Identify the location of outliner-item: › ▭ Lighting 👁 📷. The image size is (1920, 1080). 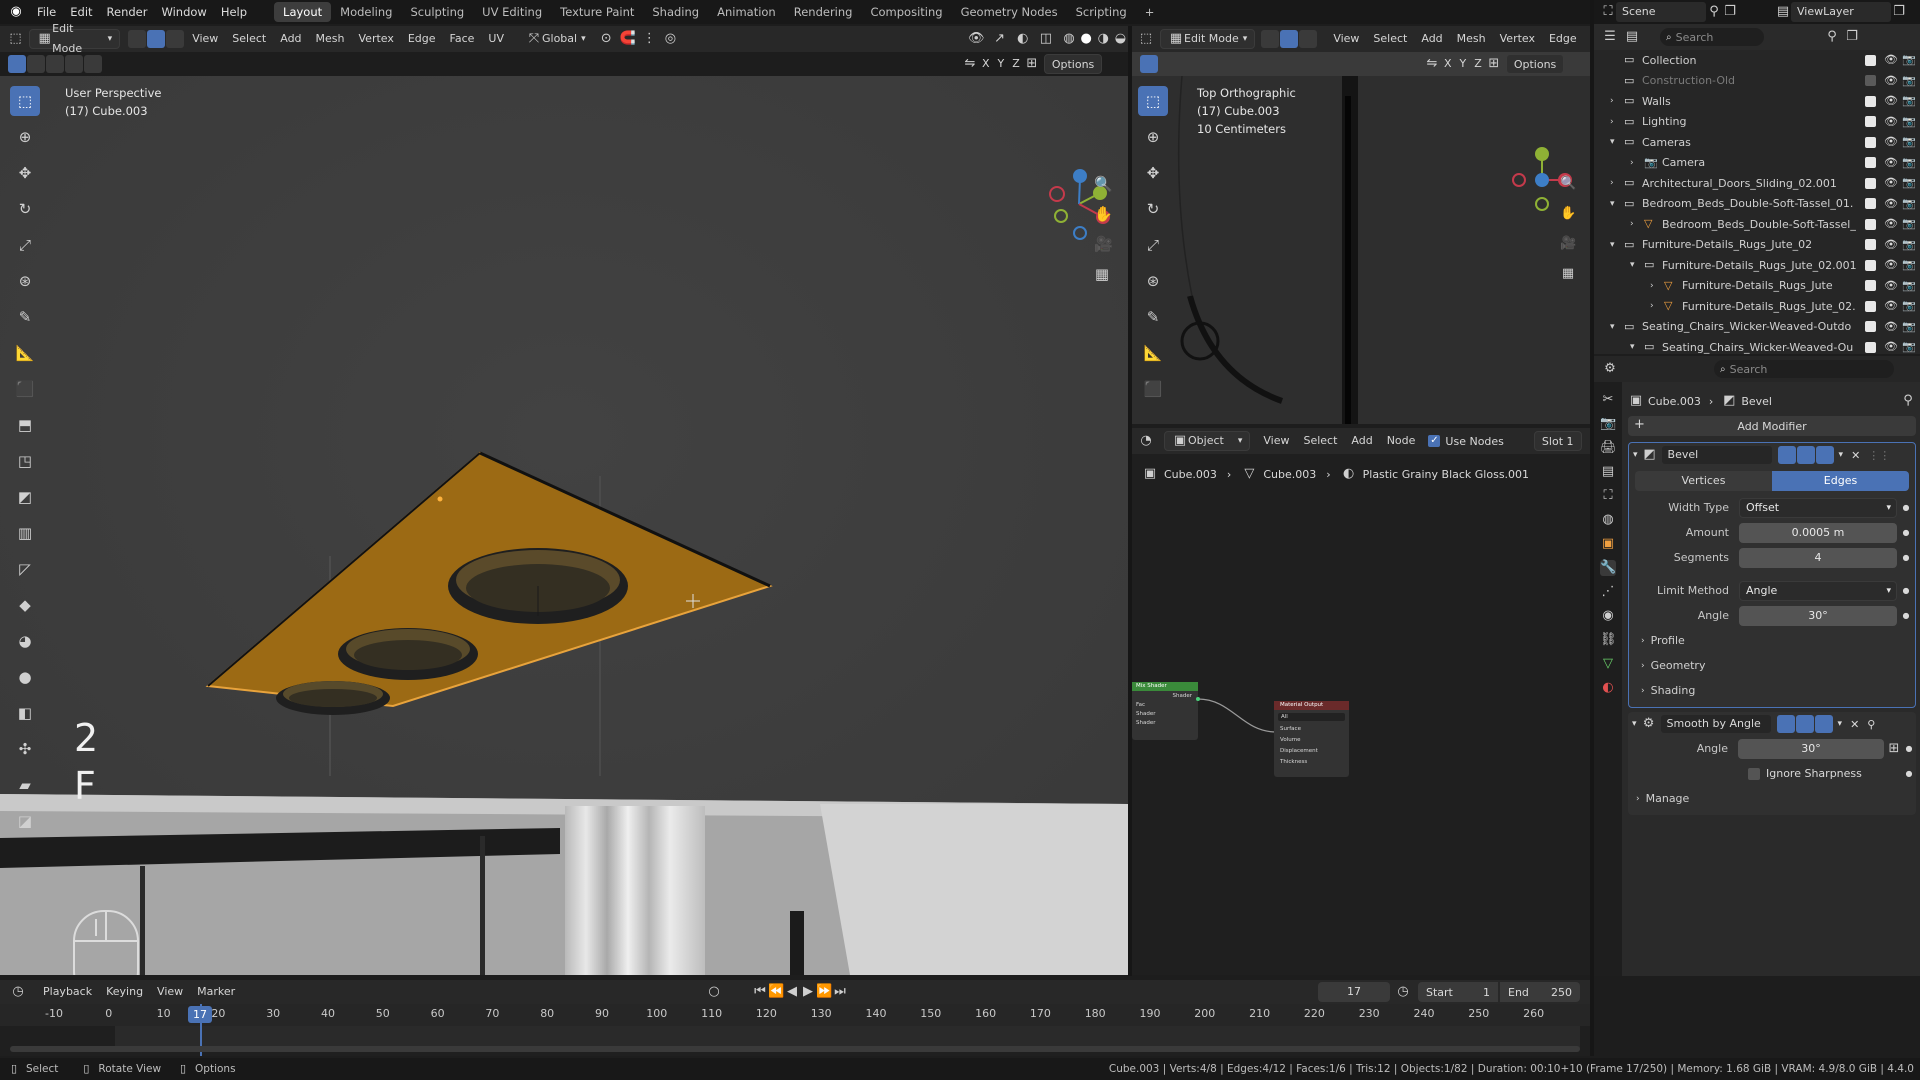
(1757, 122).